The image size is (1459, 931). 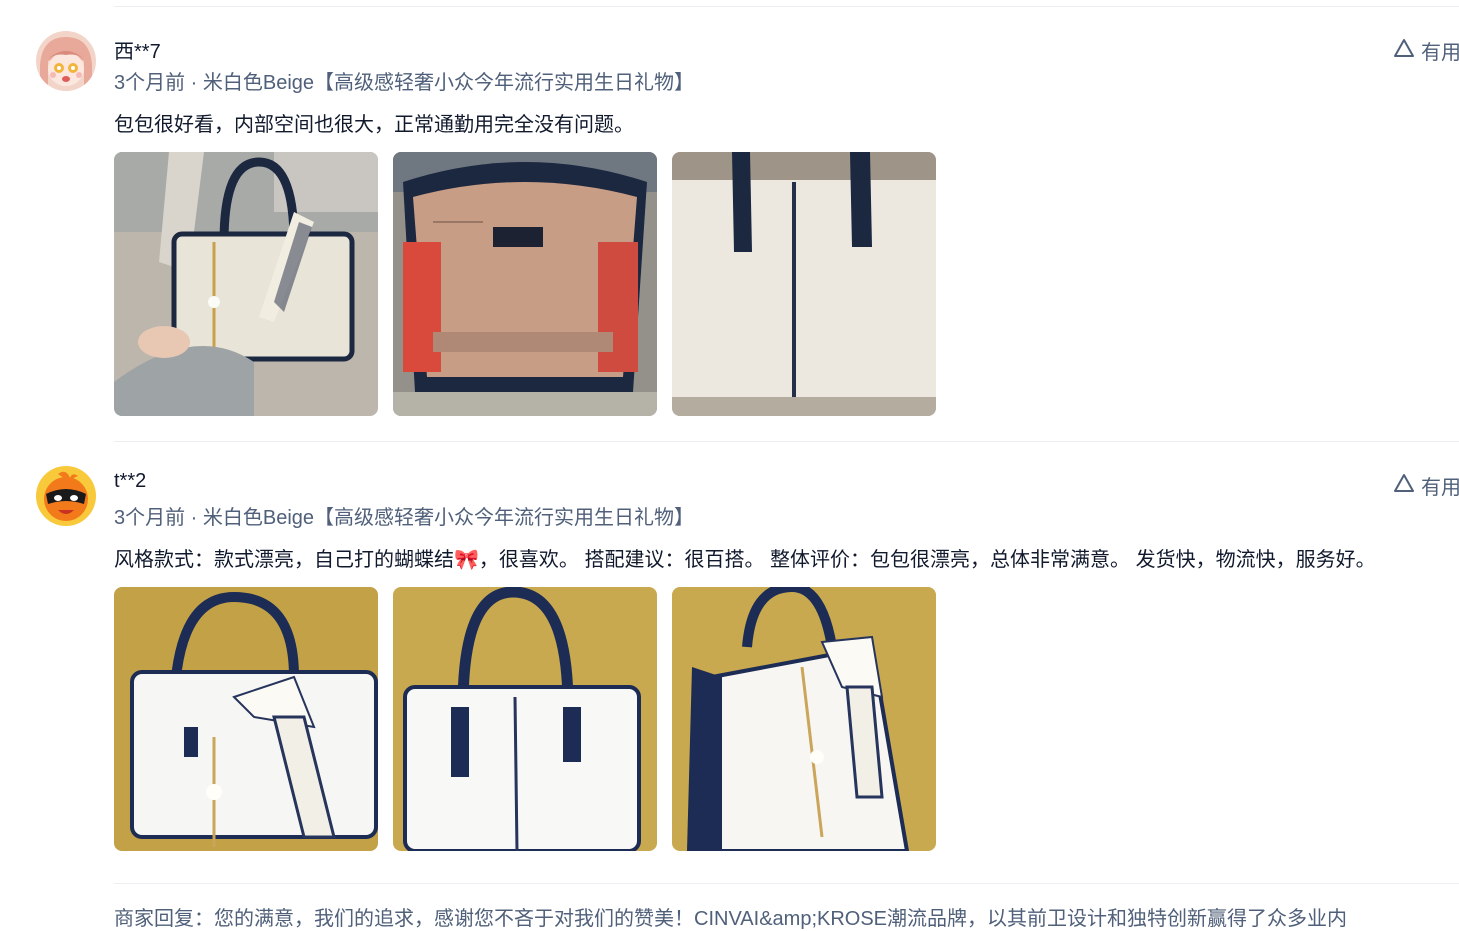 I want to click on review-text: 包包很好看，内部空间也很大，正常通勤用完全没有问题。, so click(x=374, y=125).